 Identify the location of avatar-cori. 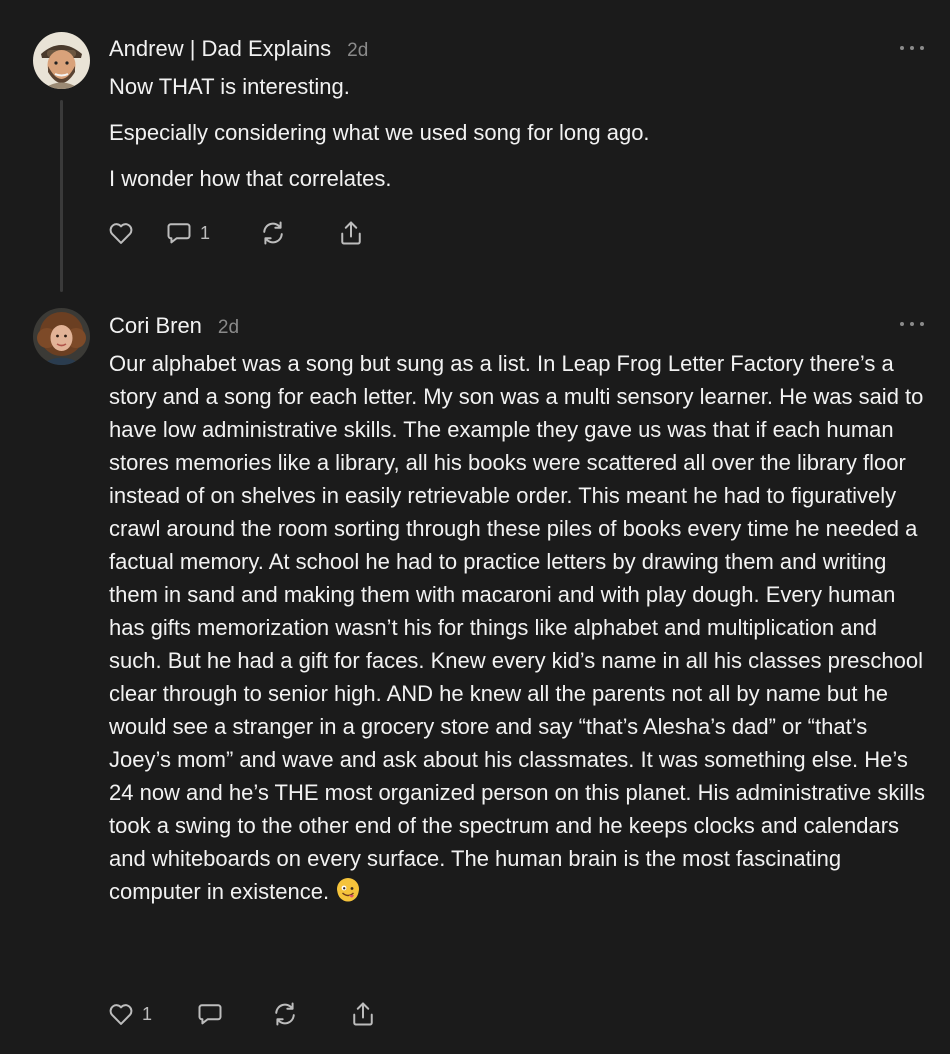
(61, 336).